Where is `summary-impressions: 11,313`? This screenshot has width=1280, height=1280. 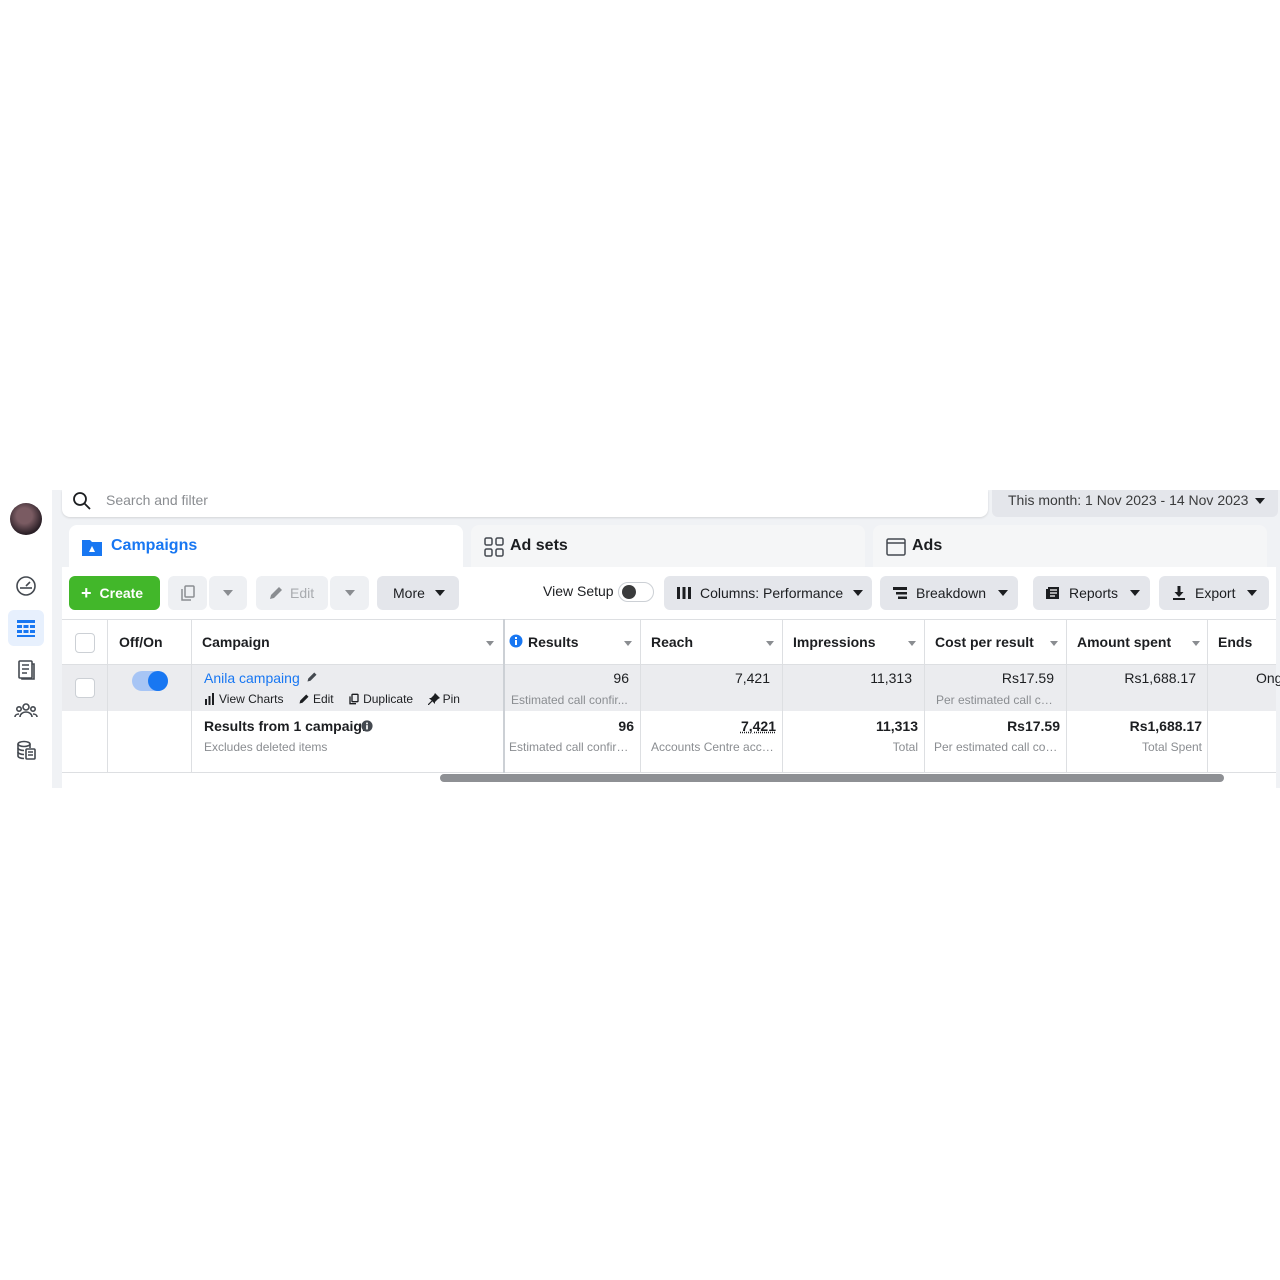 summary-impressions: 11,313 is located at coordinates (896, 726).